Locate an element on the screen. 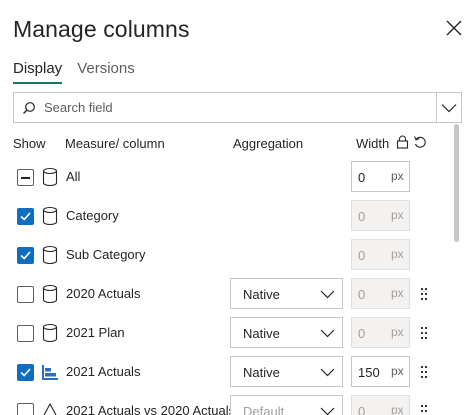 This screenshot has width=474, height=415. column-label: 2021 Plan is located at coordinates (95, 332).